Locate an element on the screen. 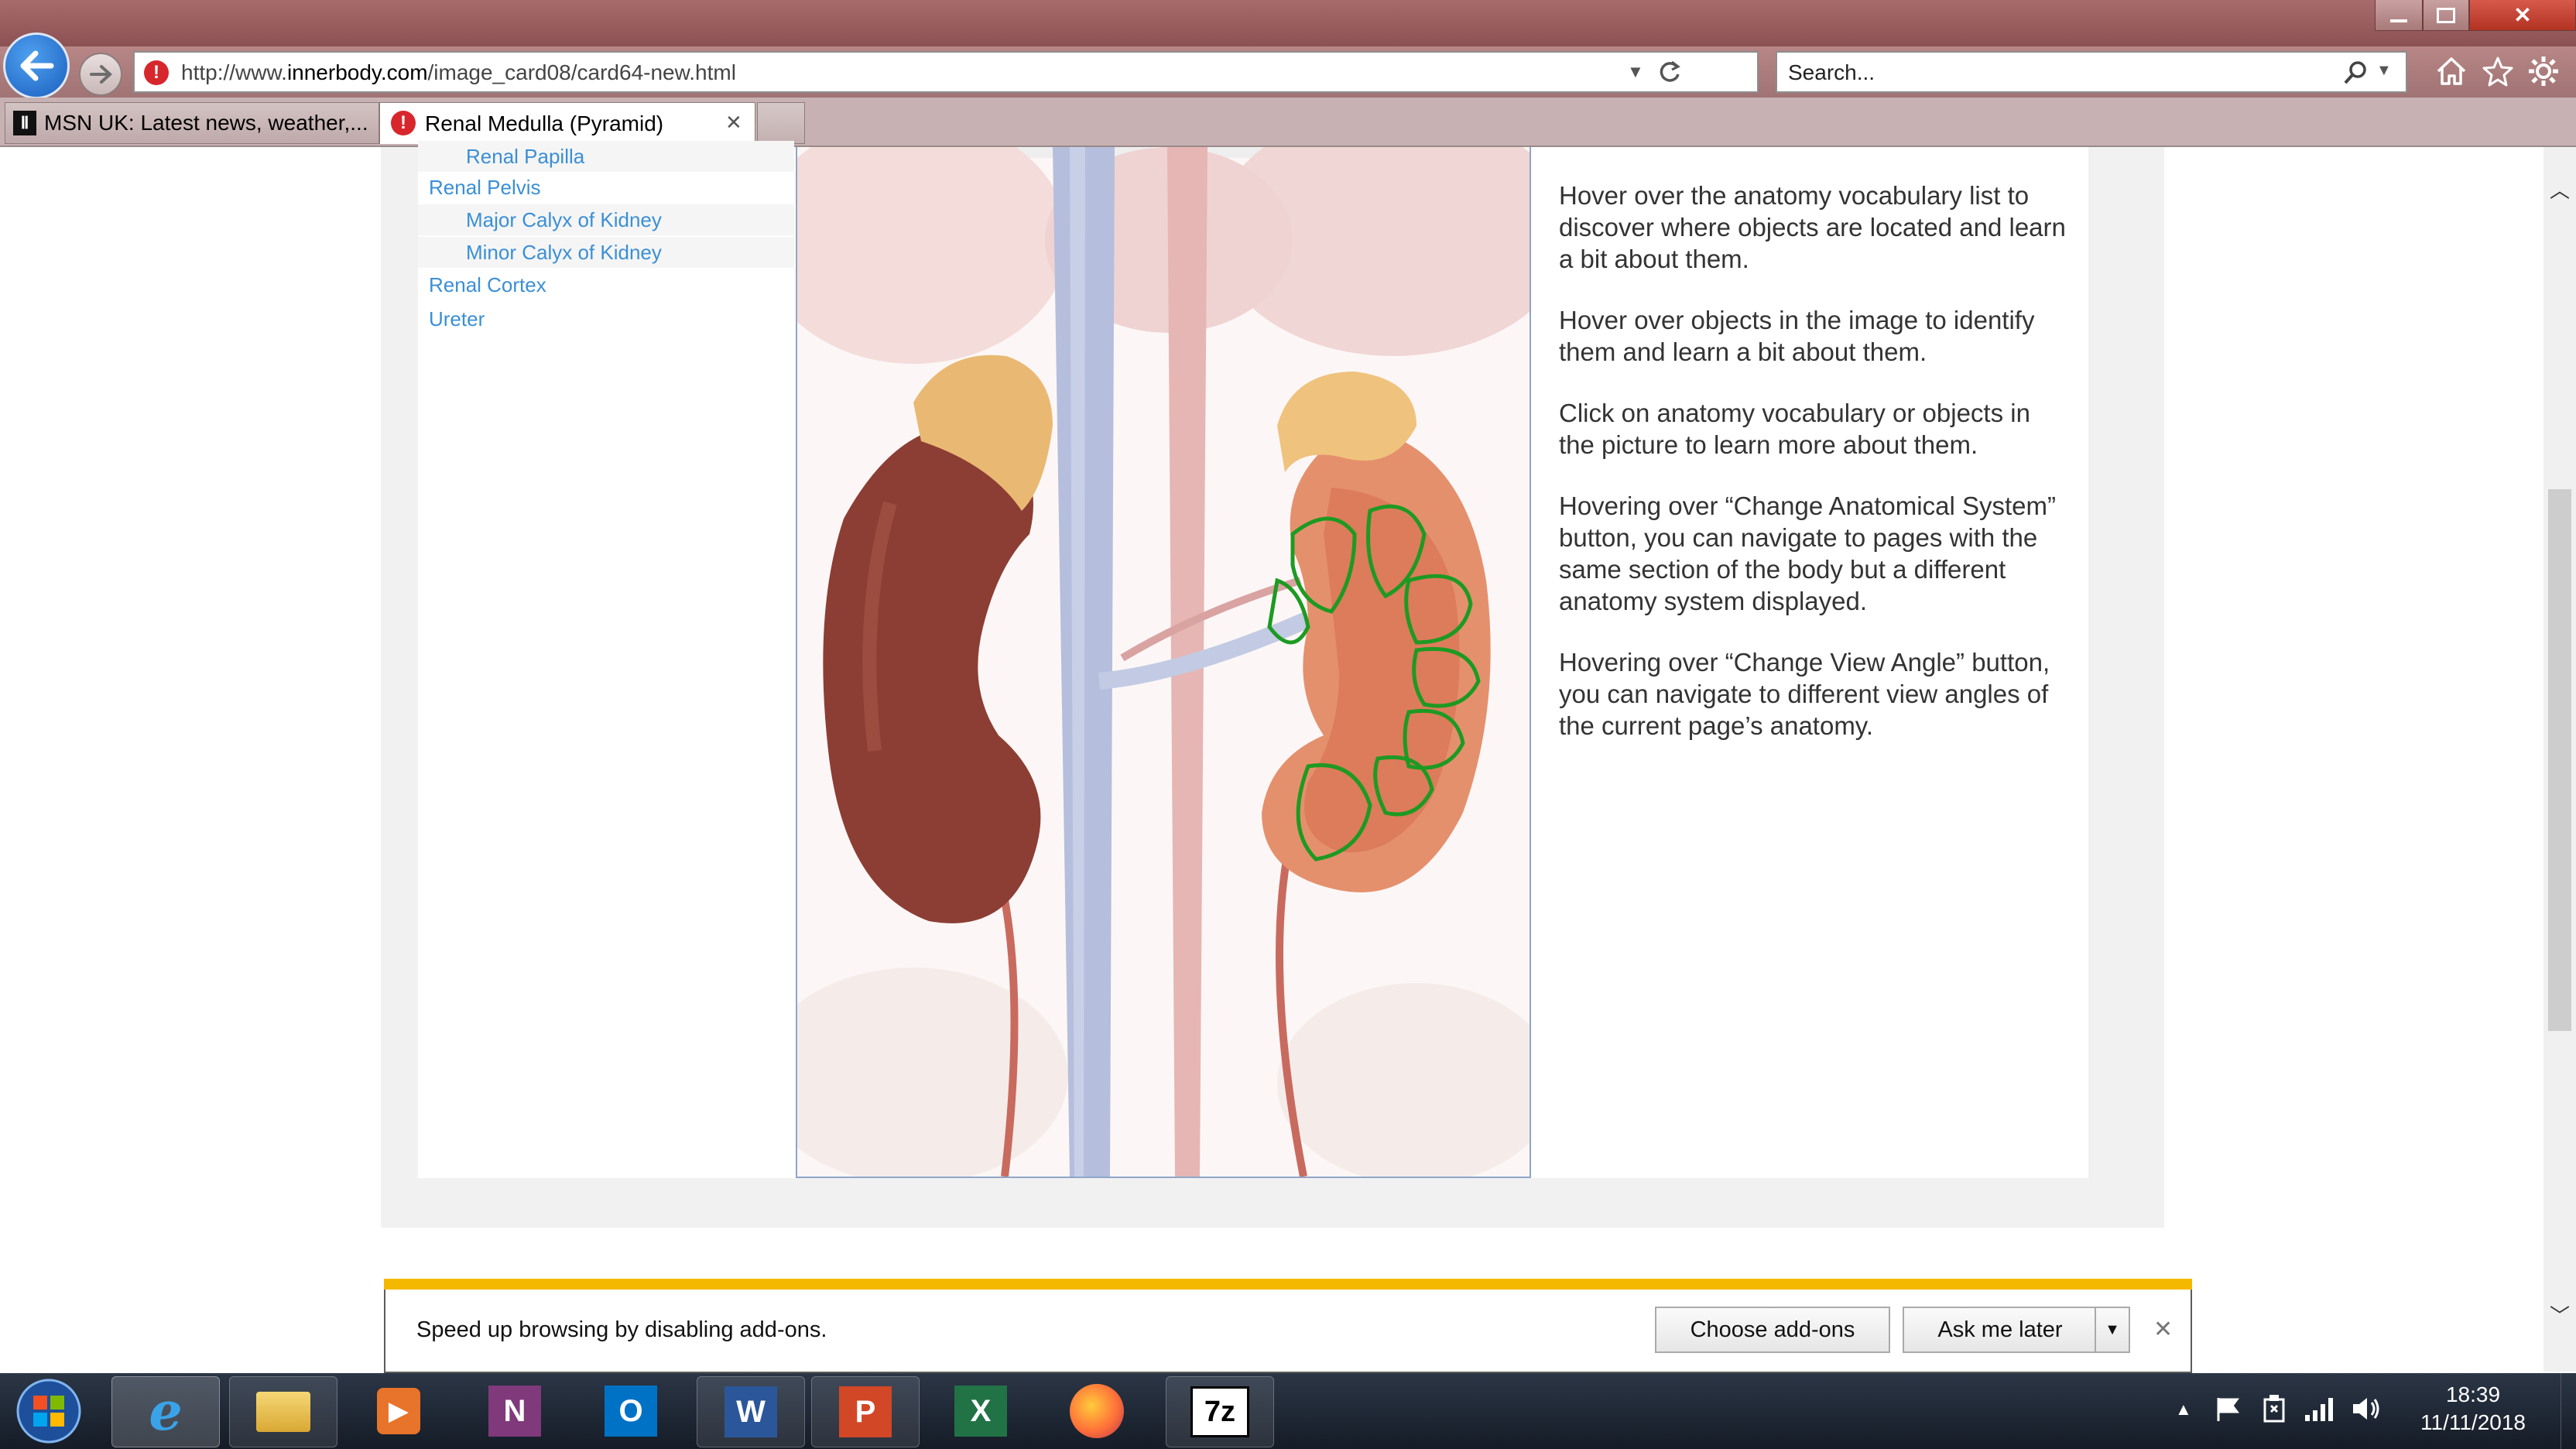 This screenshot has width=2576, height=1449. vertical-scrollbar: ︿ ﹀ is located at coordinates (2559, 760).